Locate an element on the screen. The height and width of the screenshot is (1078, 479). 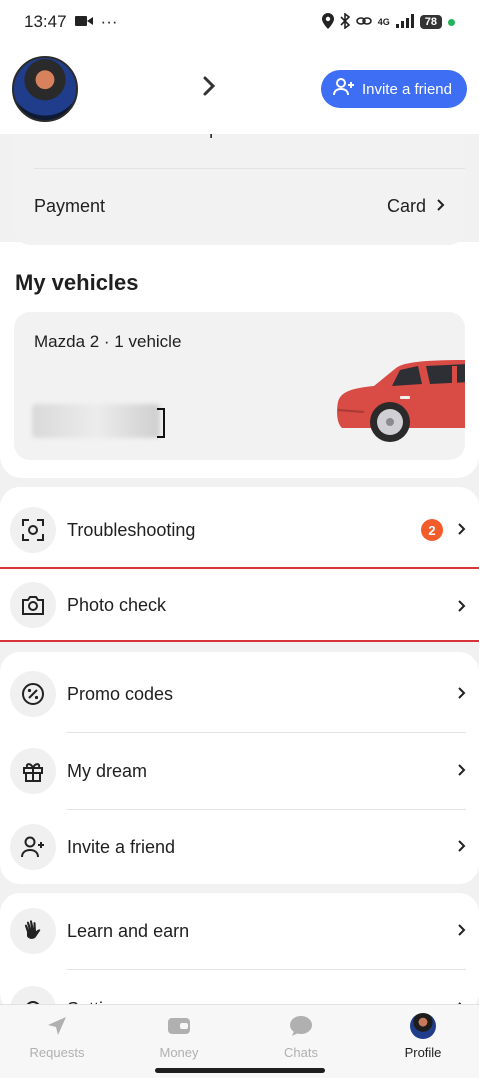
payment-label: Payment is located at coordinates (70, 206).